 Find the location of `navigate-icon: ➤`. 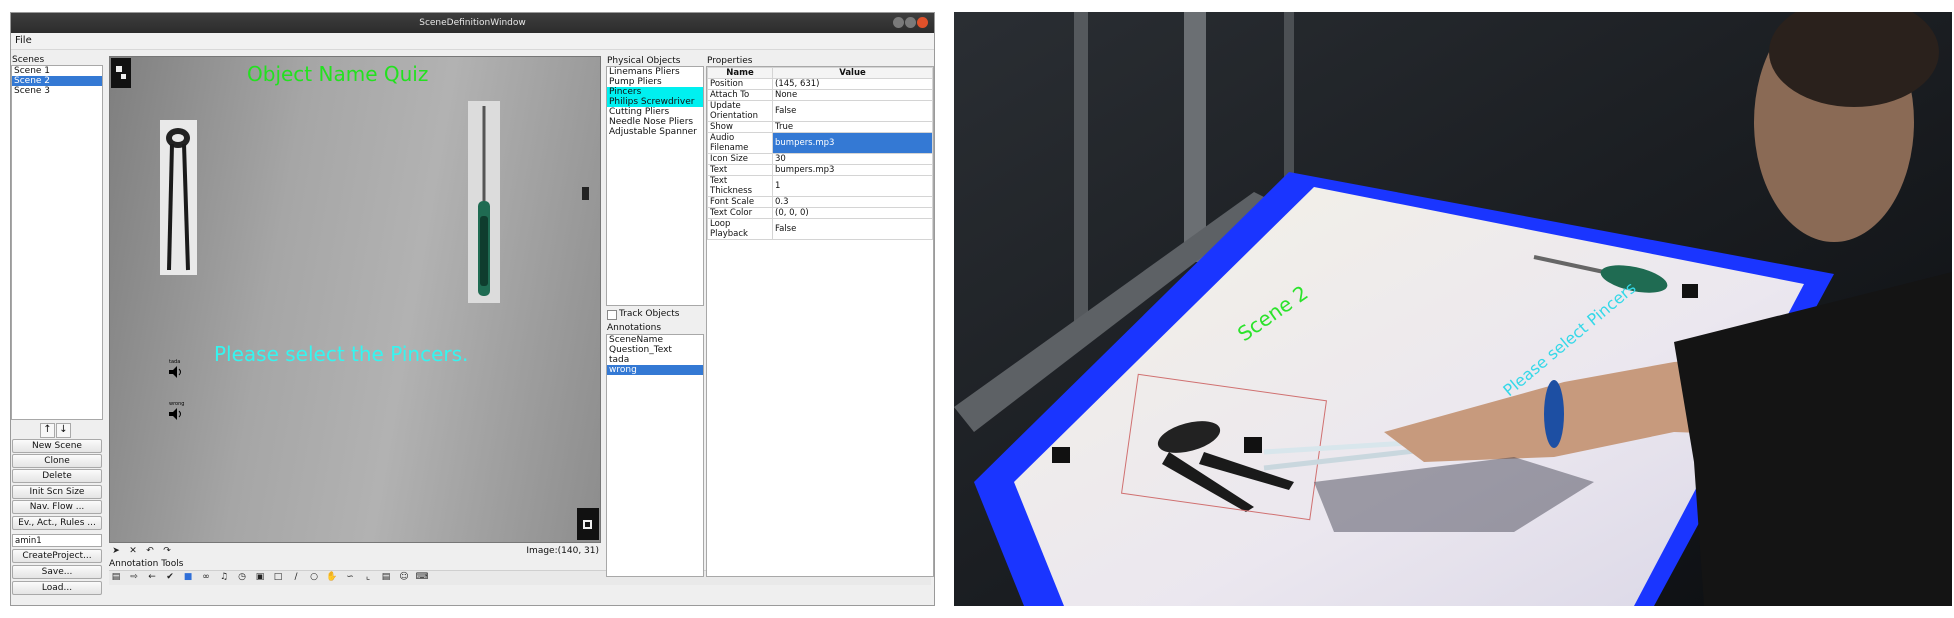

navigate-icon: ➤ is located at coordinates (116, 551).